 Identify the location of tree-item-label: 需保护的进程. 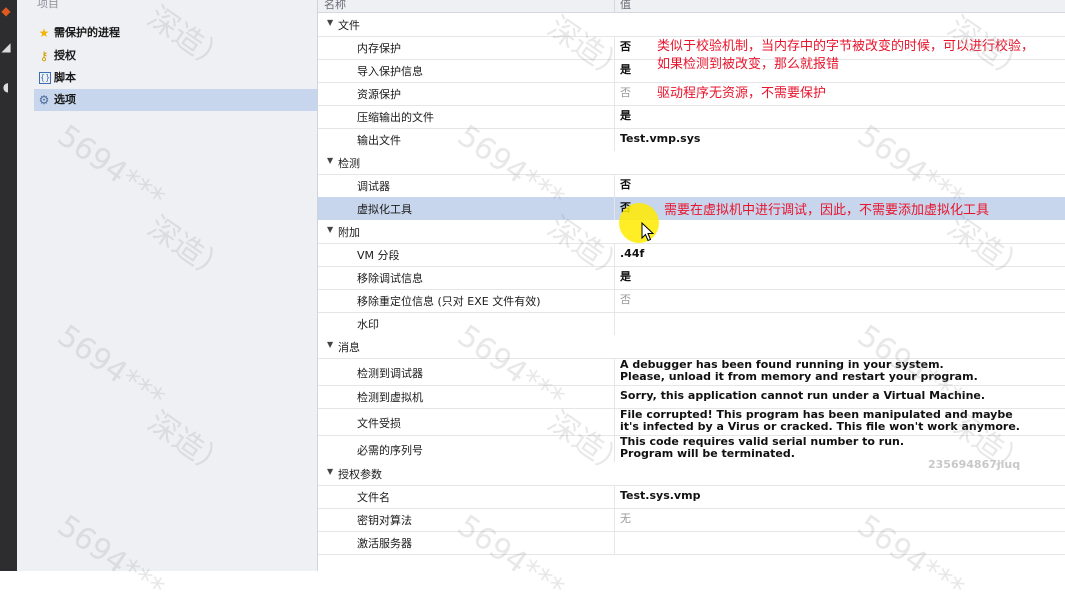
(87, 32).